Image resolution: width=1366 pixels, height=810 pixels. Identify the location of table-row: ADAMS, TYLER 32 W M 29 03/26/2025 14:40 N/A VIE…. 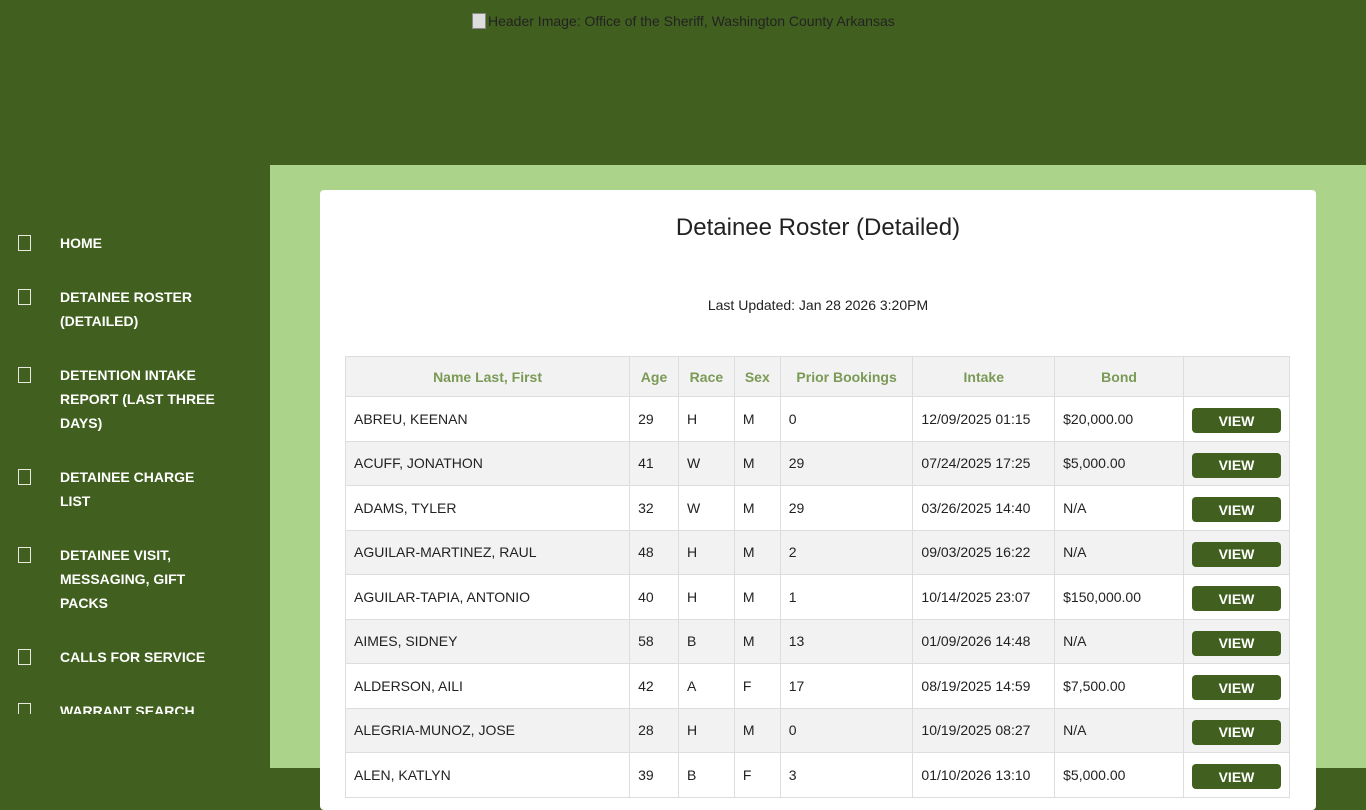
(817, 508).